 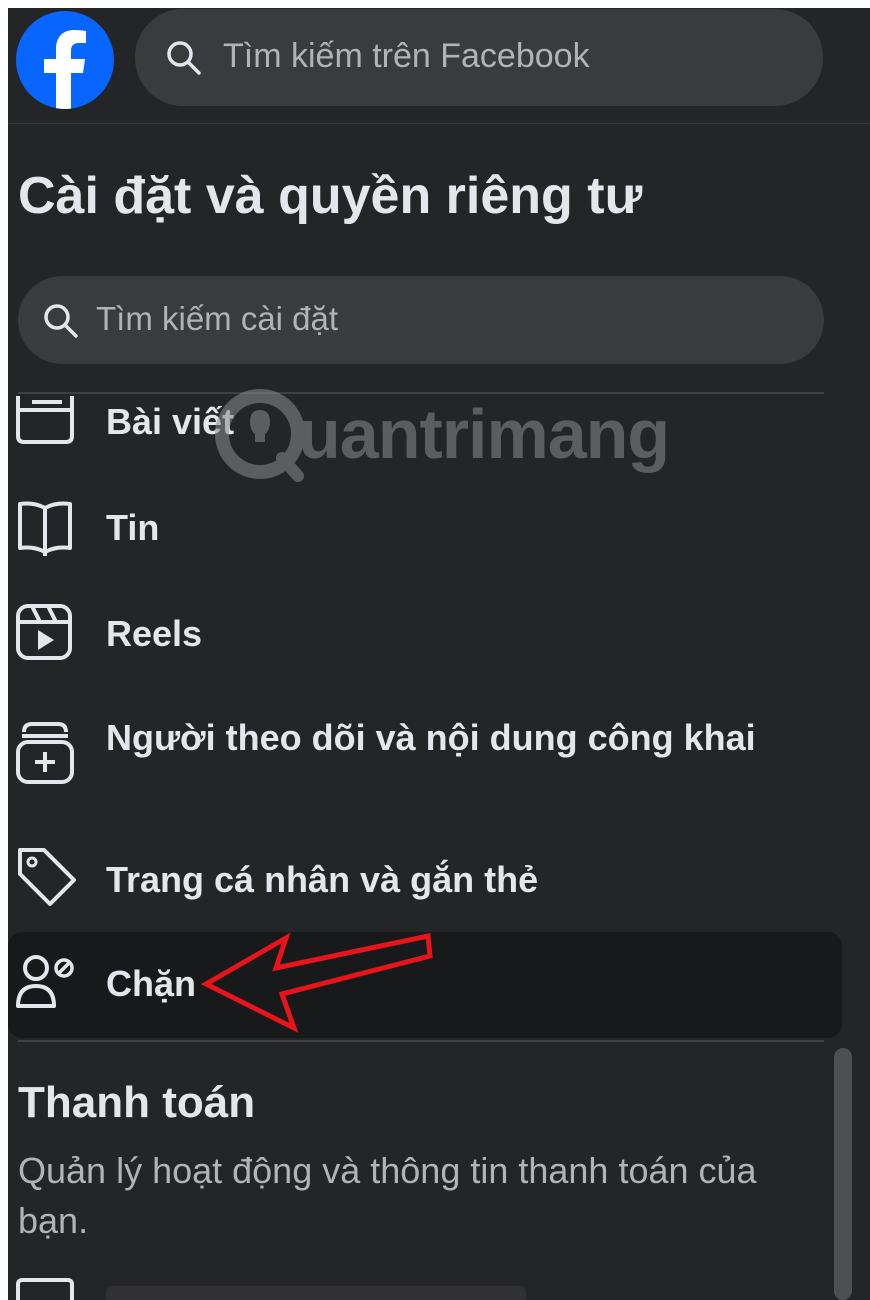 What do you see at coordinates (421, 1041) in the screenshot?
I see `divider` at bounding box center [421, 1041].